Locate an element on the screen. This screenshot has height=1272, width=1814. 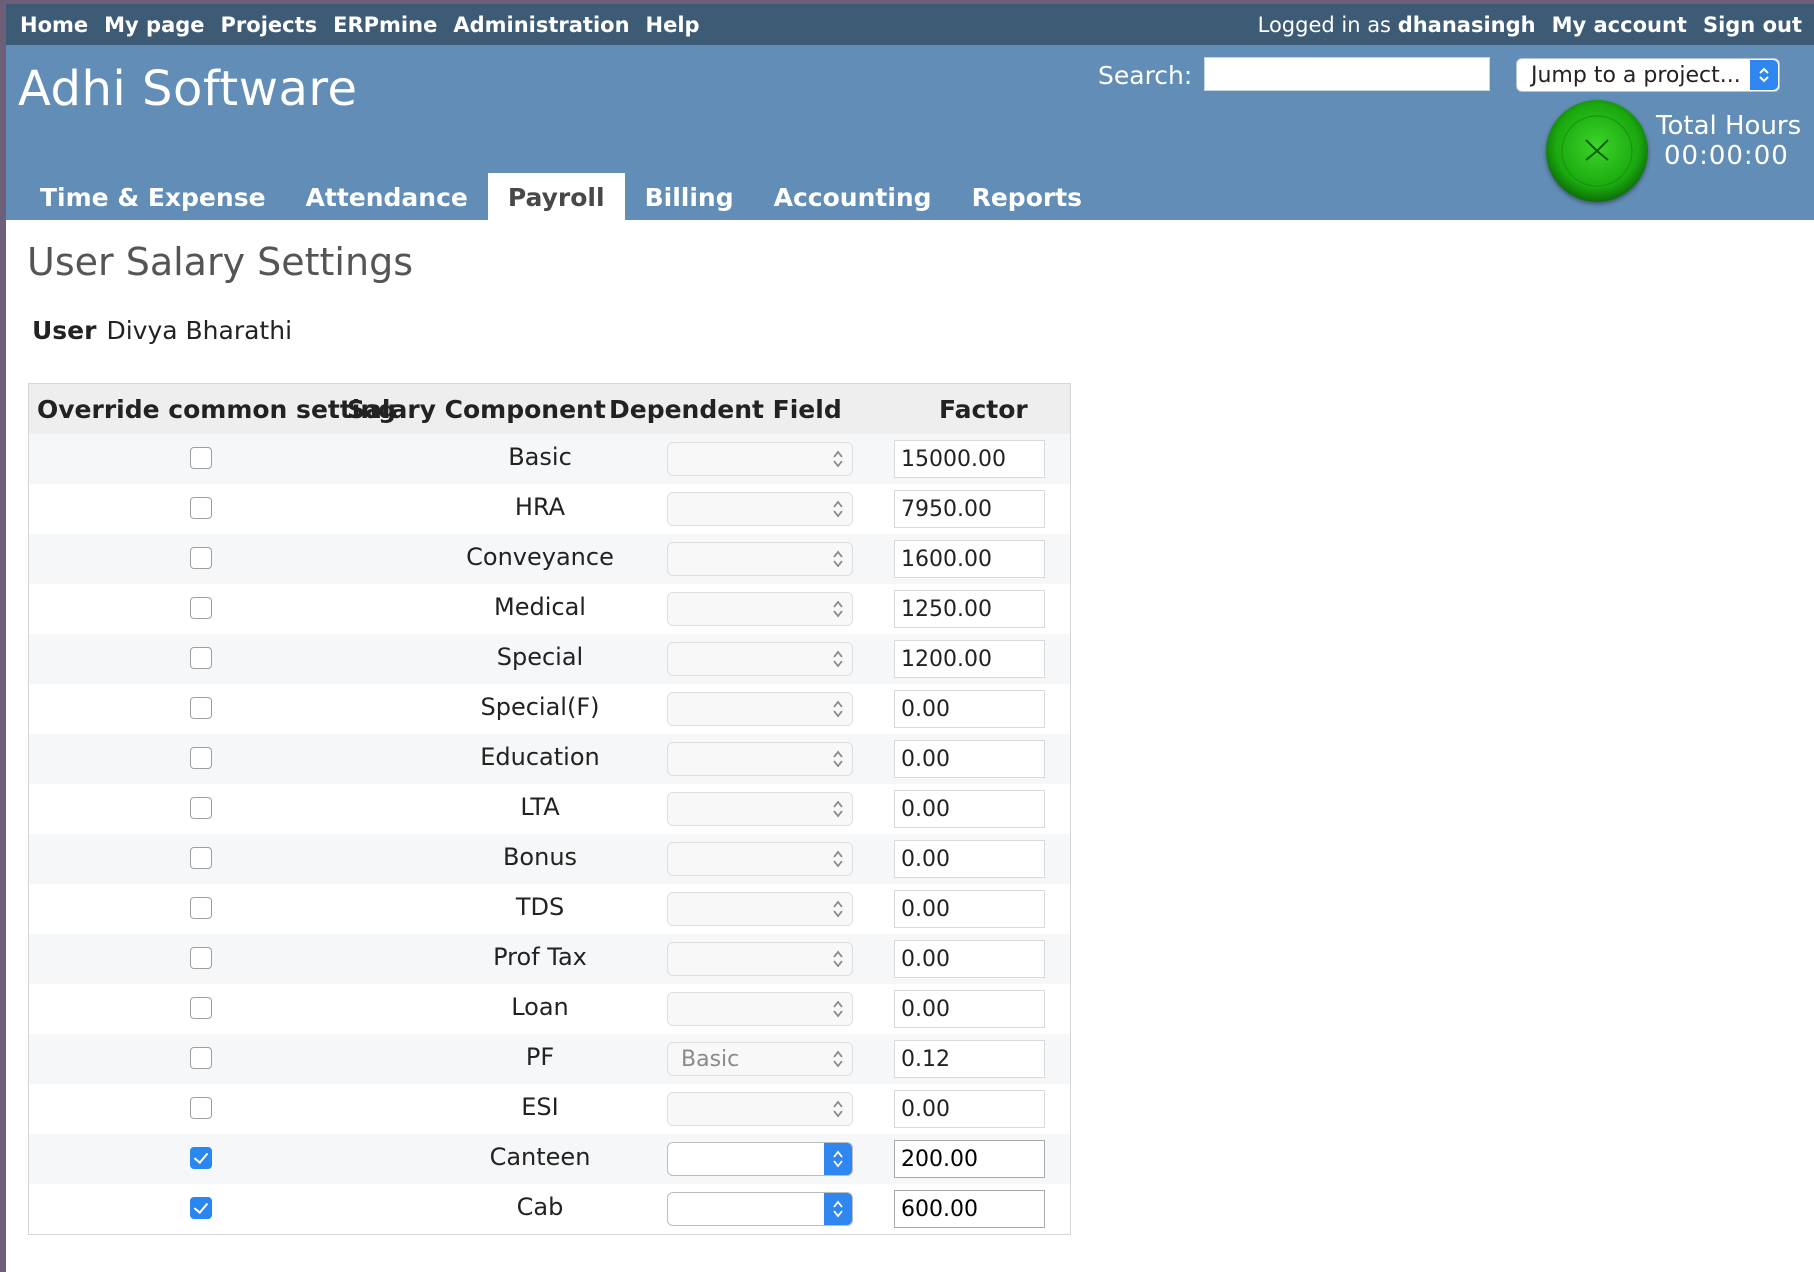
top-menu-my-page: My page is located at coordinates (154, 25).